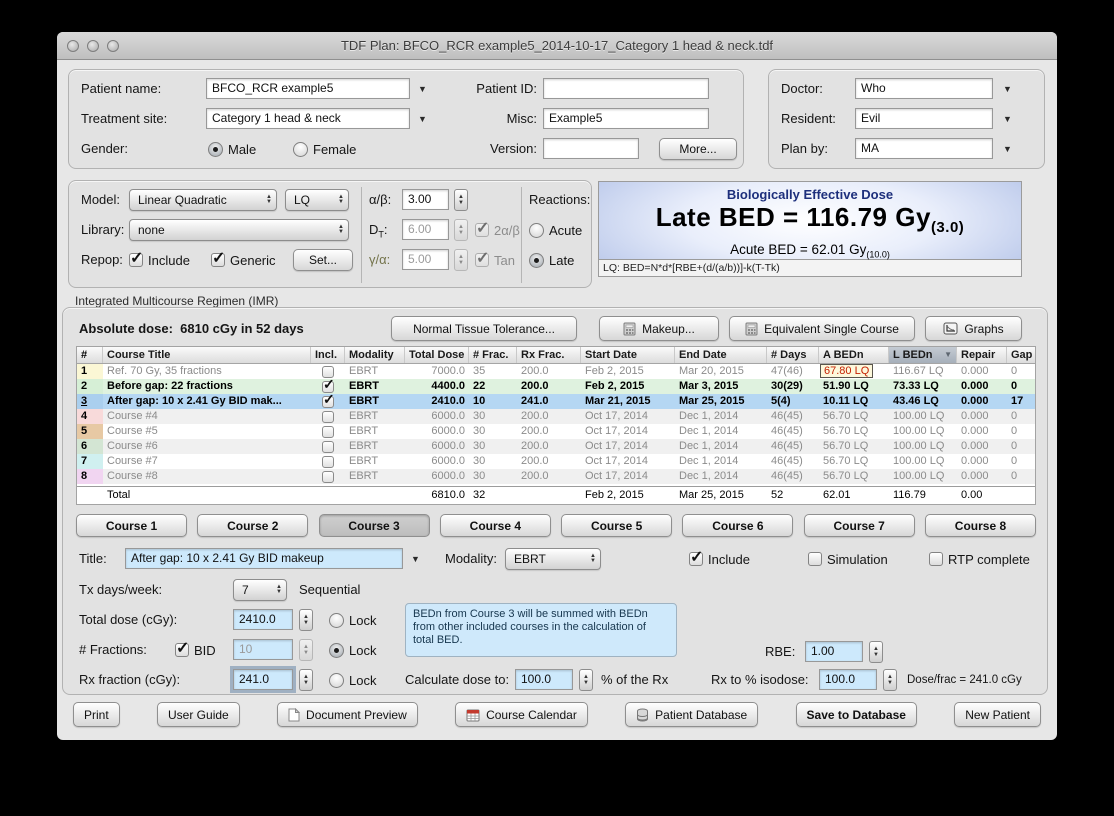 This screenshot has width=1114, height=816. I want to click on model-short-popup: LQ ▲ ▼, so click(317, 200).